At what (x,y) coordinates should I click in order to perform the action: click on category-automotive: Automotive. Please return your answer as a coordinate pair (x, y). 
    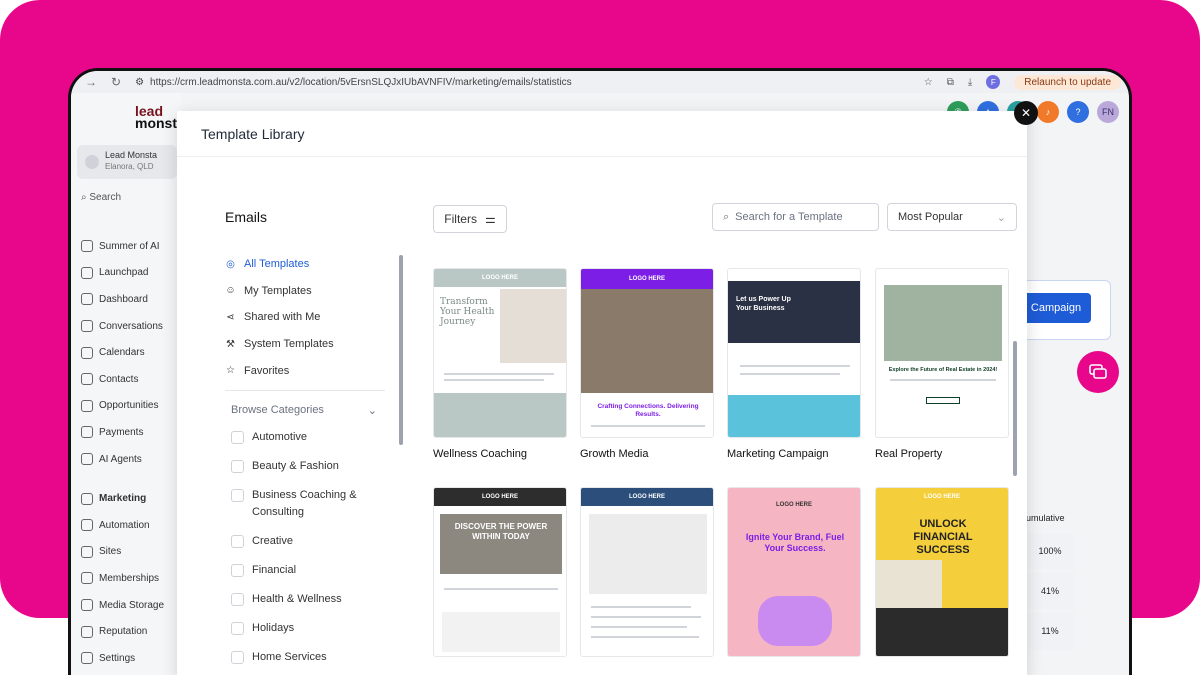
    Looking at the image, I should click on (311, 437).